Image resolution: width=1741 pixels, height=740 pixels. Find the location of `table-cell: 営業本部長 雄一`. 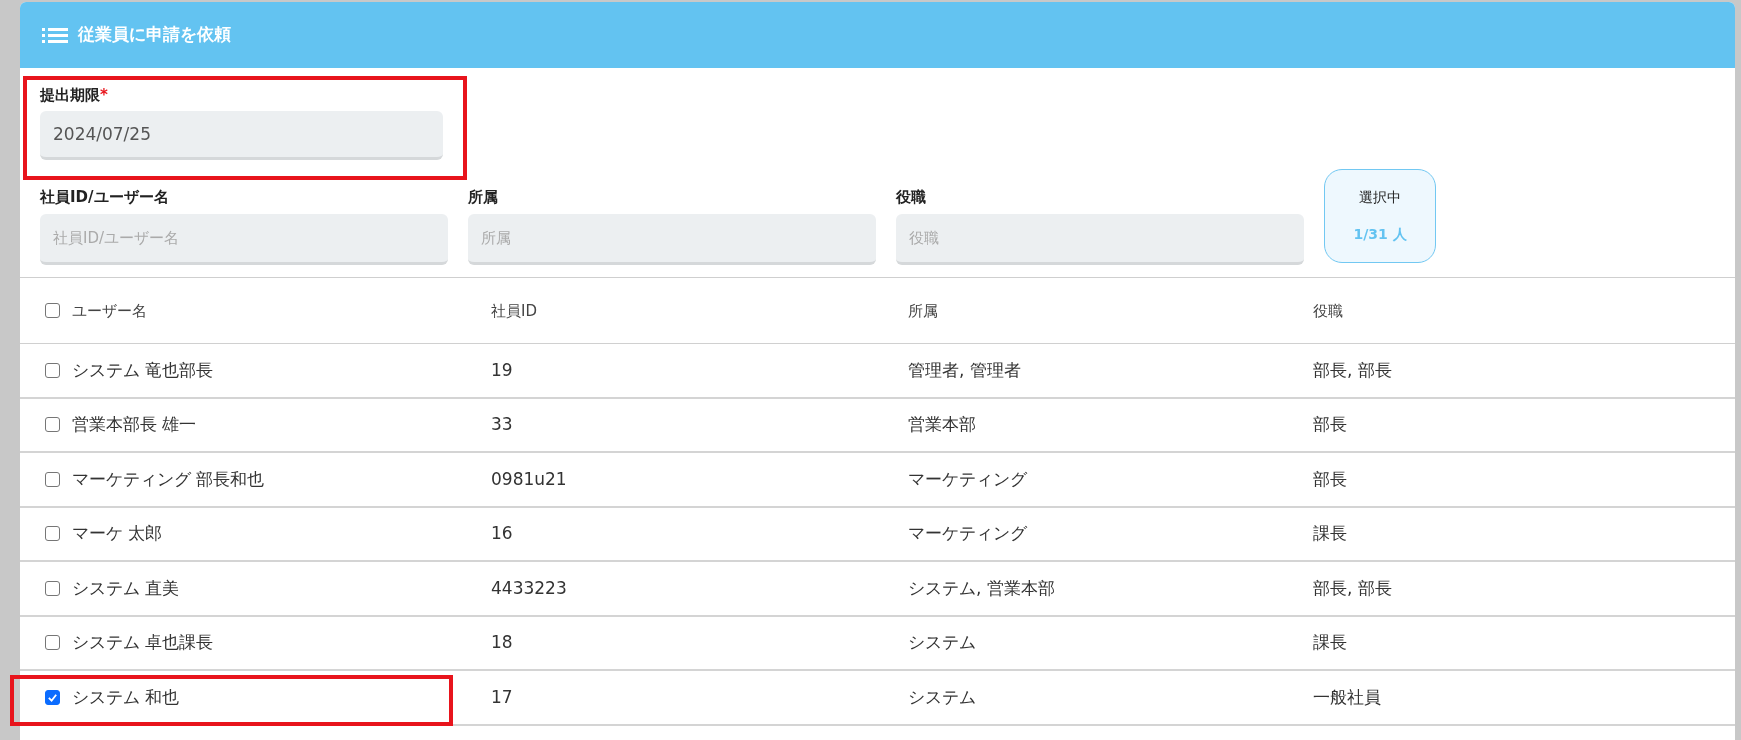

table-cell: 営業本部長 雄一 is located at coordinates (134, 424).